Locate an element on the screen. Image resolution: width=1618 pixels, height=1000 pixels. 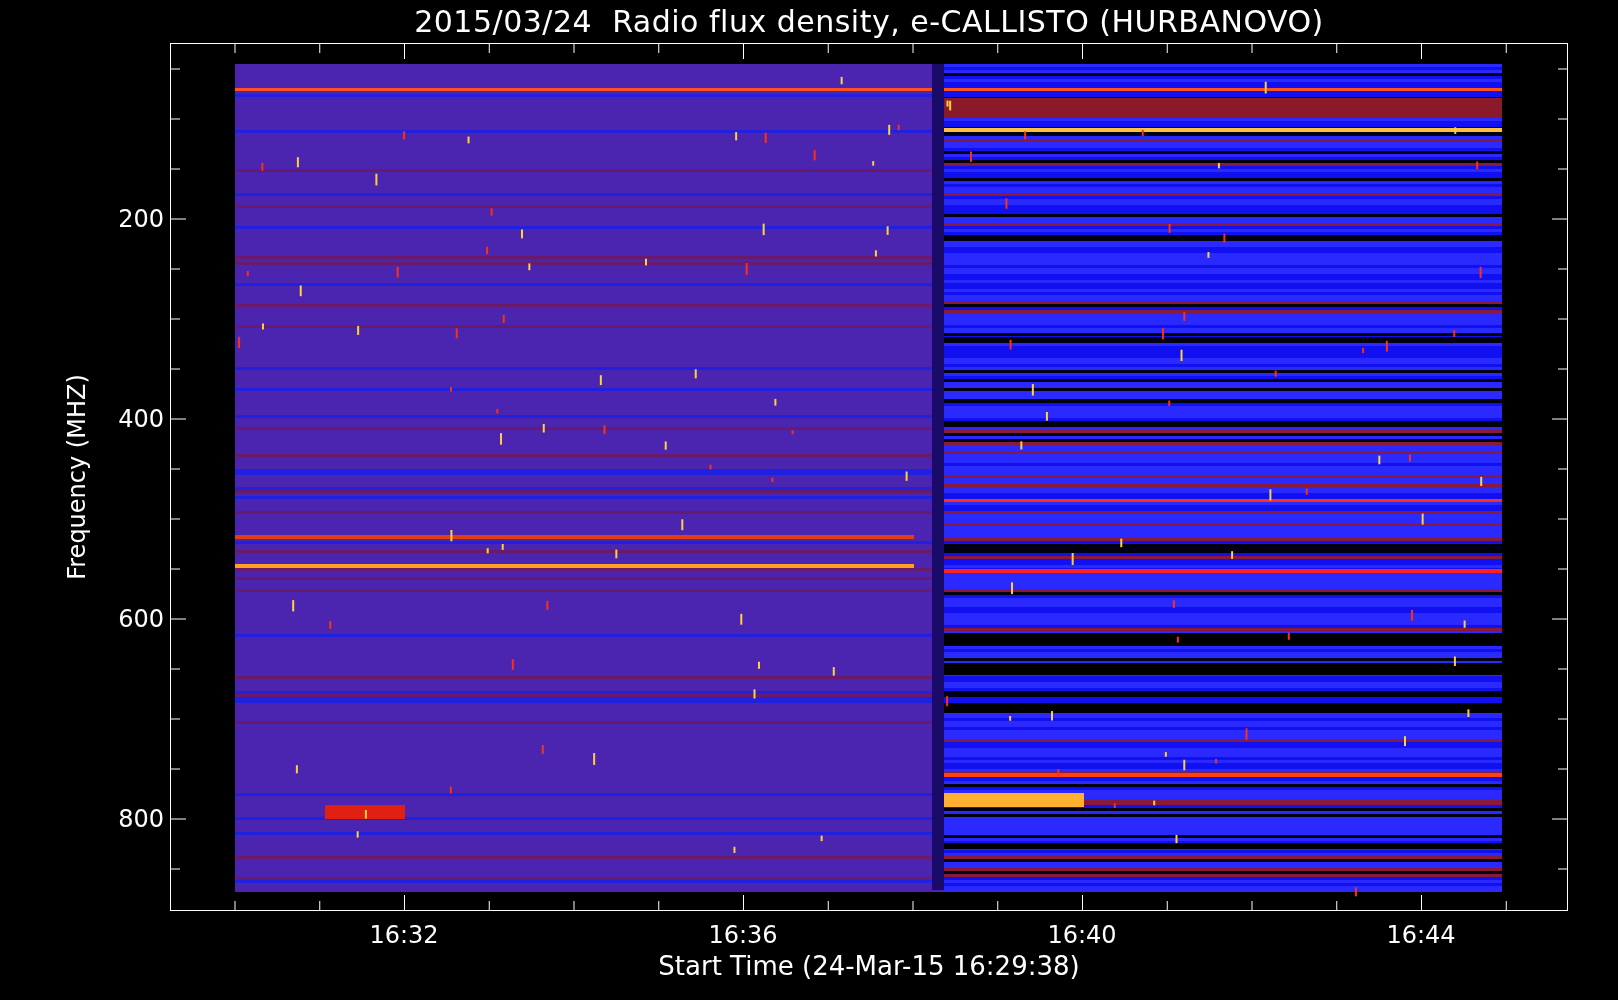
x-tick-label: 16:44 is located at coordinates (1421, 935).